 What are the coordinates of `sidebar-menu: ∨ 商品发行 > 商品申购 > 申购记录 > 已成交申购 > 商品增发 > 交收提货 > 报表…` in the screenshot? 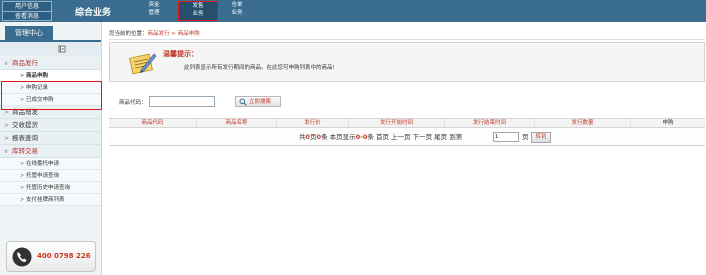 It's located at (50, 131).